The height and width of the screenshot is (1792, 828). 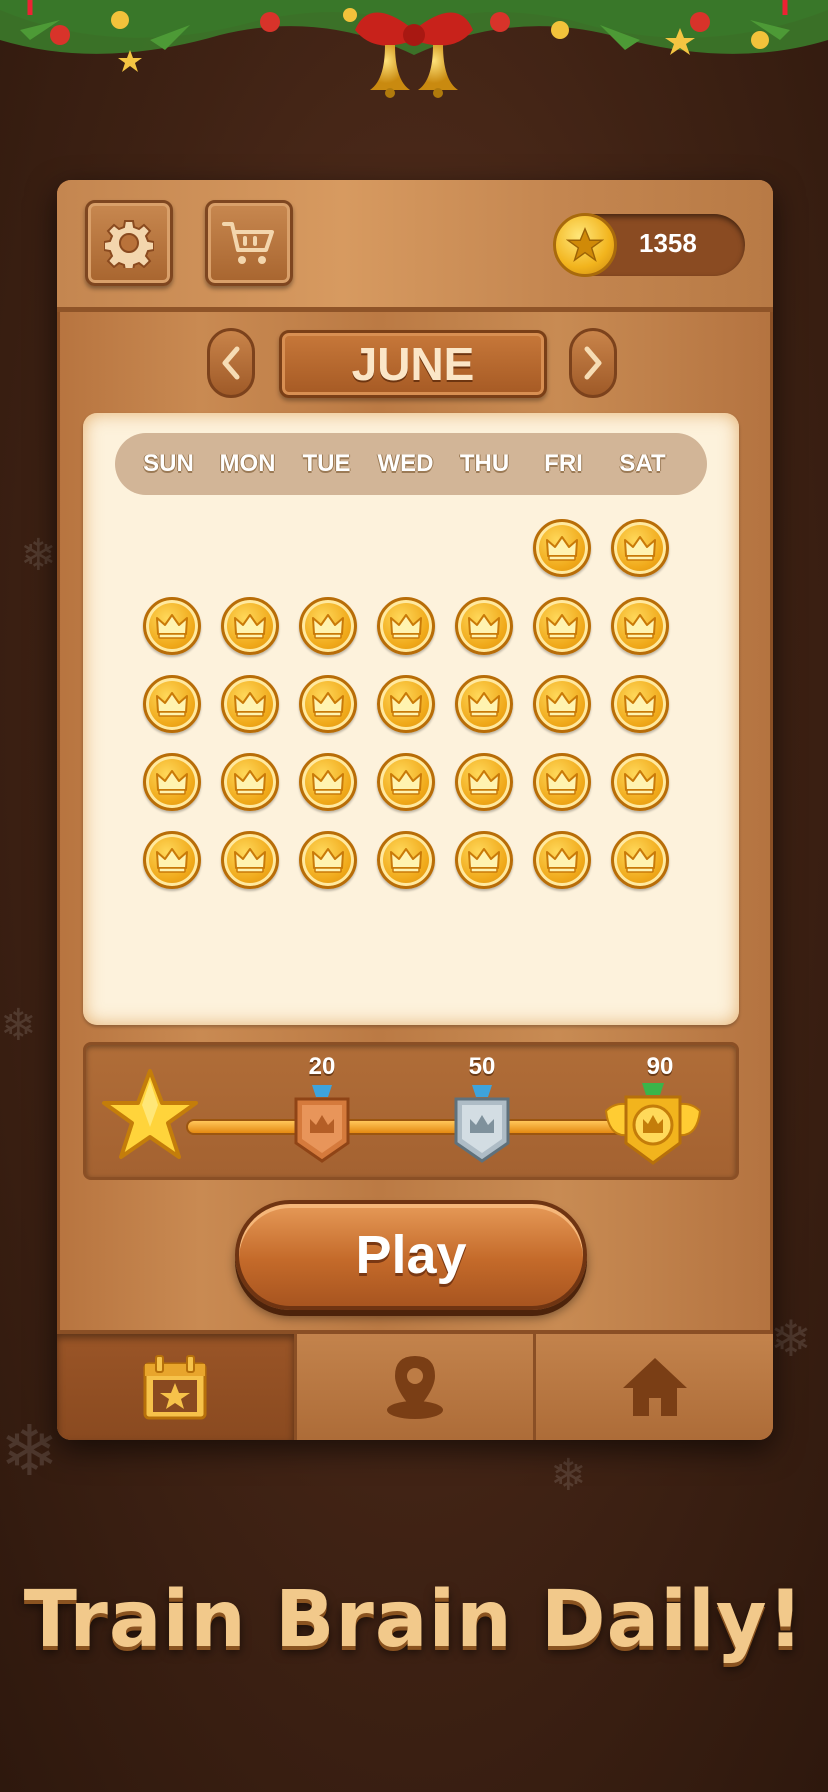 I want to click on next-month-button, so click(x=593, y=363).